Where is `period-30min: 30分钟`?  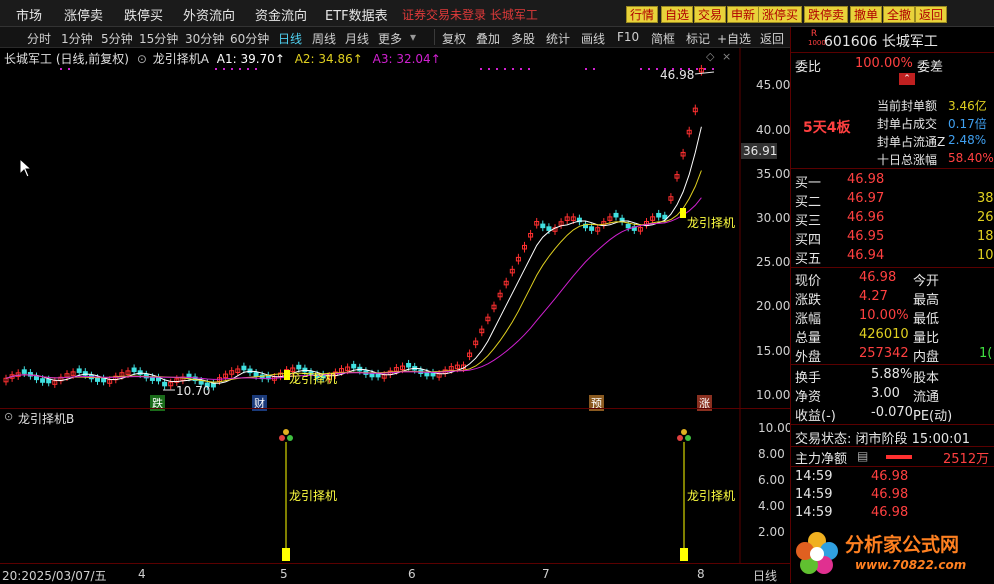
period-30min: 30分钟 is located at coordinates (204, 38).